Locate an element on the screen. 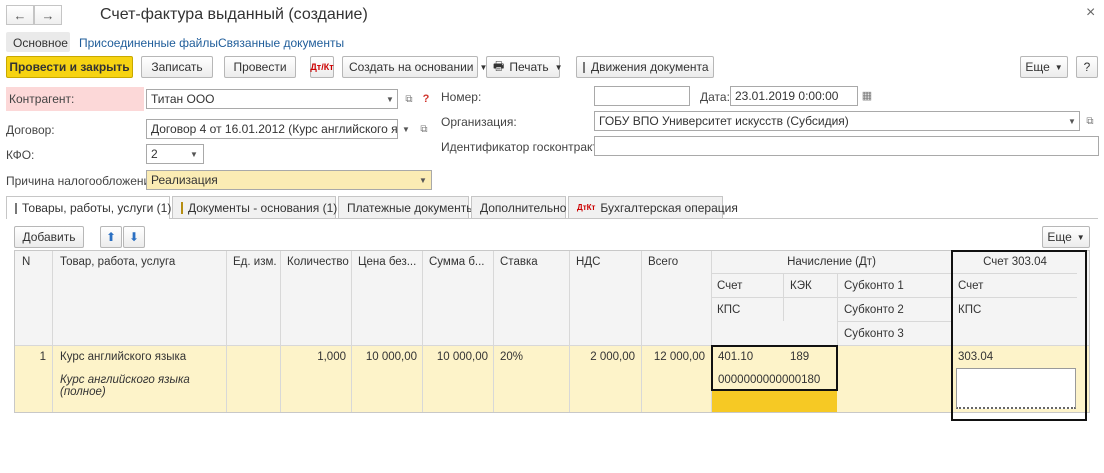 Image resolution: width=1104 pixels, height=473 pixels. tab-additional-label: Дополнительно is located at coordinates (523, 207).